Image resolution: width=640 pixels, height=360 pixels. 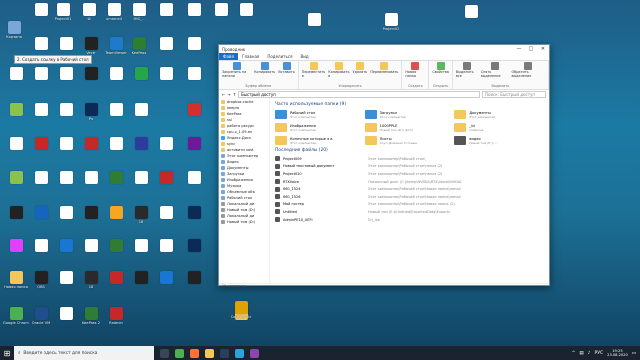 What do you see at coordinates (16, 282) in the screenshot?
I see `desktop-icon: Новая папка` at bounding box center [16, 282].